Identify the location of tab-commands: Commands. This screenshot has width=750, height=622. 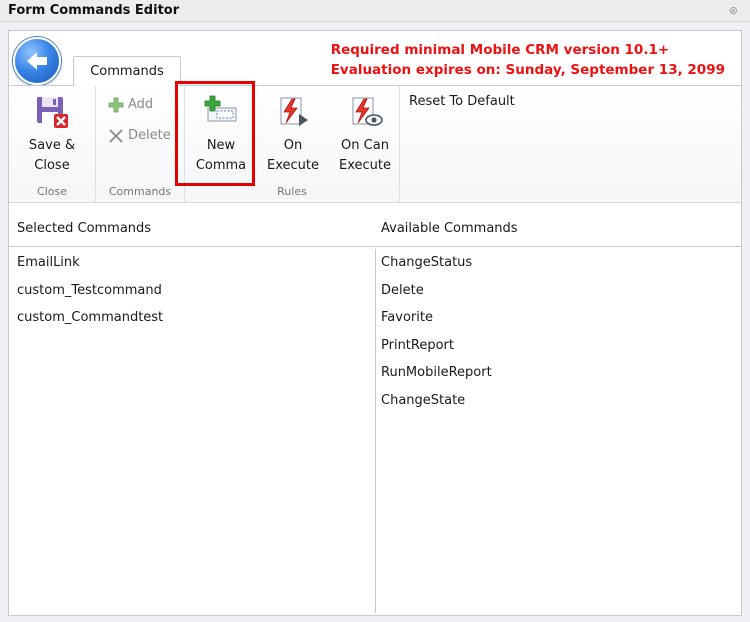
(127, 71).